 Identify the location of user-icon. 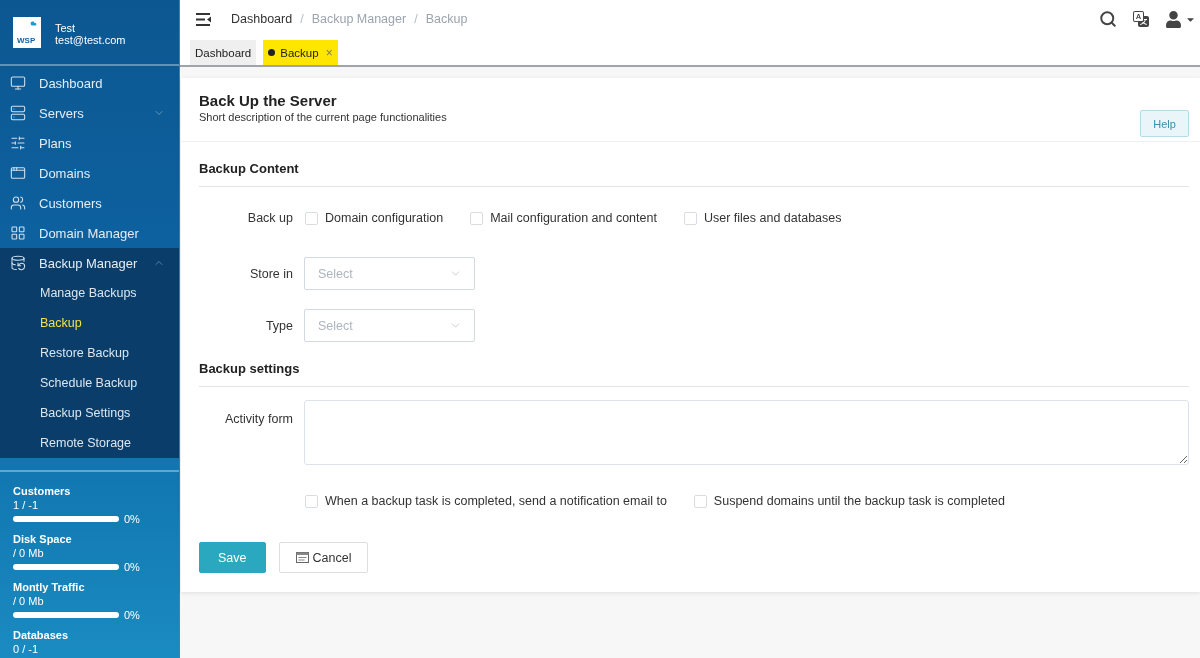
(1173, 19).